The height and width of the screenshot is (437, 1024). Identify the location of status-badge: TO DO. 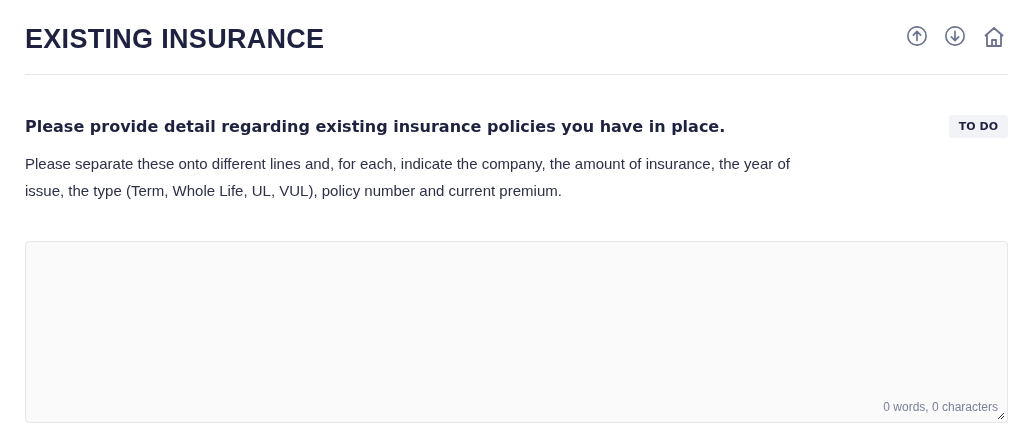
(978, 126).